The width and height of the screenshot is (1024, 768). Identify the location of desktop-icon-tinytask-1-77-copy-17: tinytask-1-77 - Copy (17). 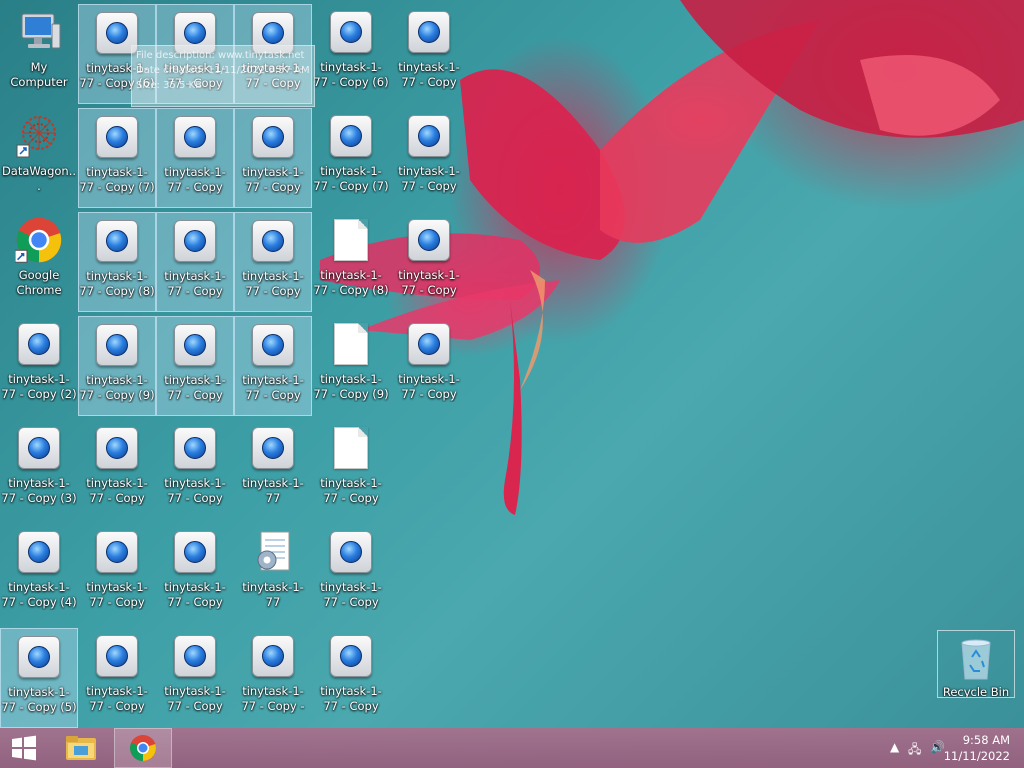
(195, 470).